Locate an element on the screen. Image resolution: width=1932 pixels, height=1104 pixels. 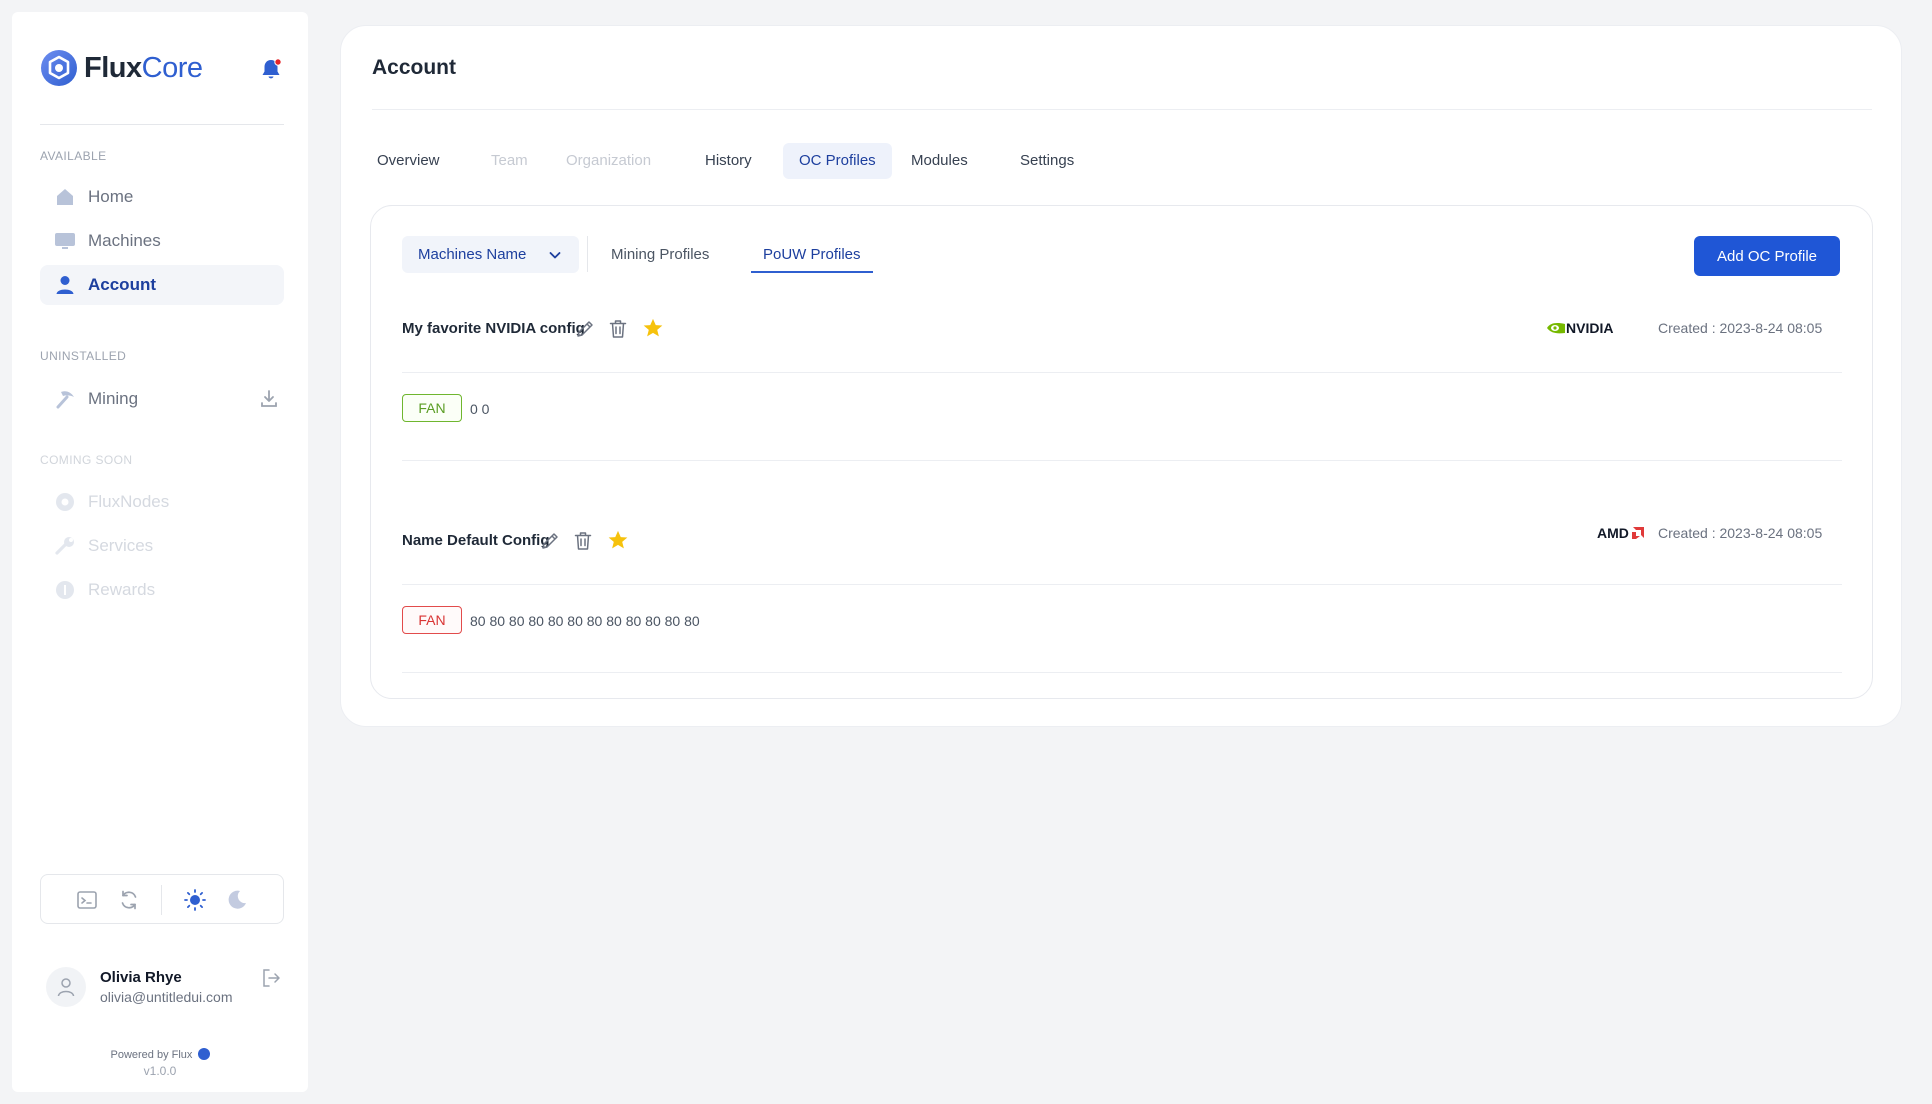
user-card: Olivia Rhye olivia@untitledui.com is located at coordinates (166, 997).